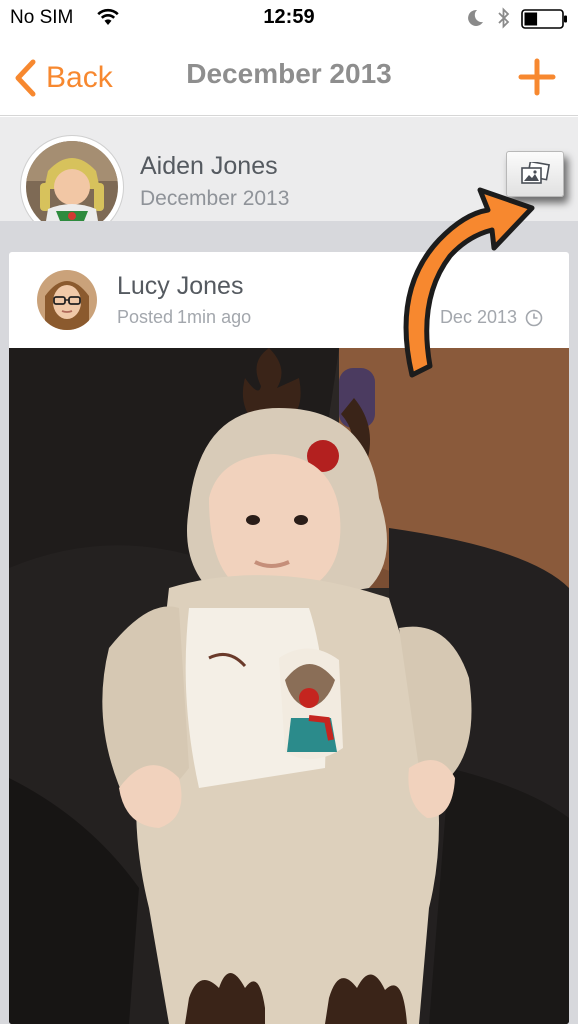  I want to click on back-button: Back, so click(62, 78).